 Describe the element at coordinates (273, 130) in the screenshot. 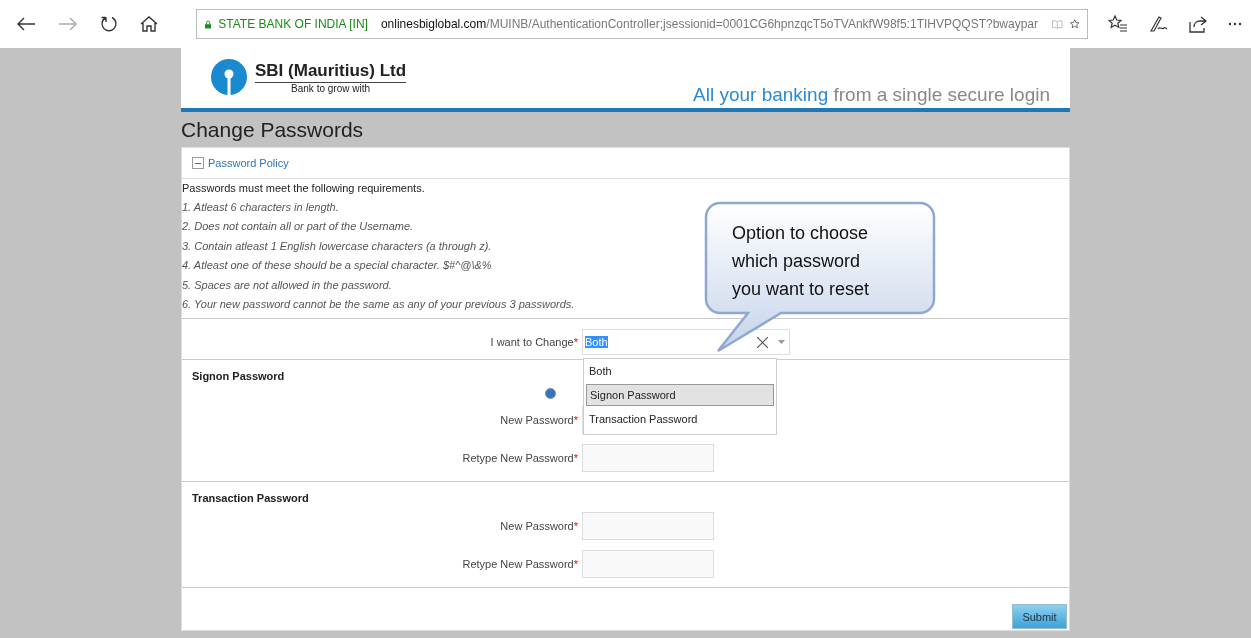

I see `page-title: Change Passwords` at that location.